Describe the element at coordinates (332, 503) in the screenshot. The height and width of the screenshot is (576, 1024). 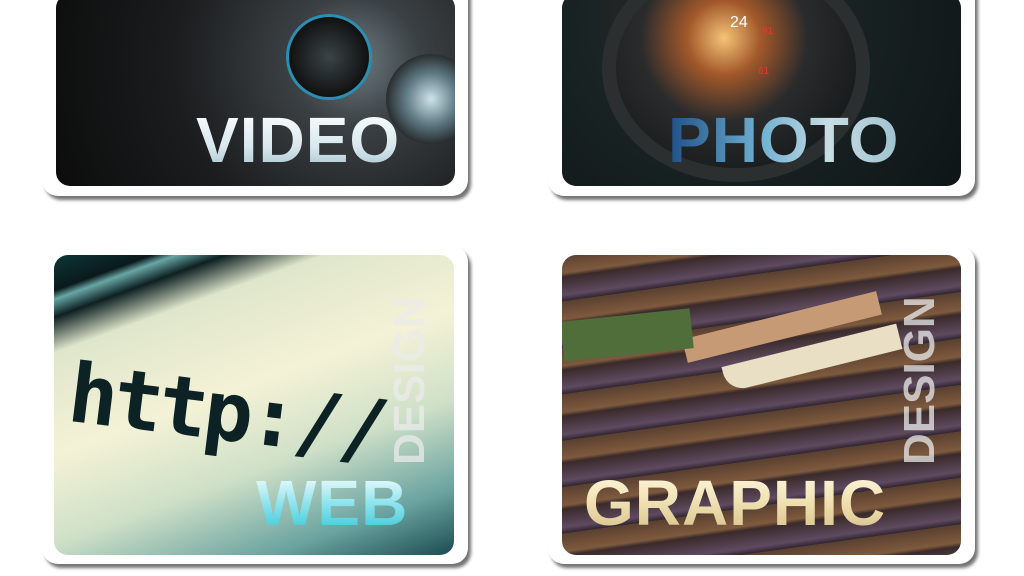
I see `web-title: WEB` at that location.